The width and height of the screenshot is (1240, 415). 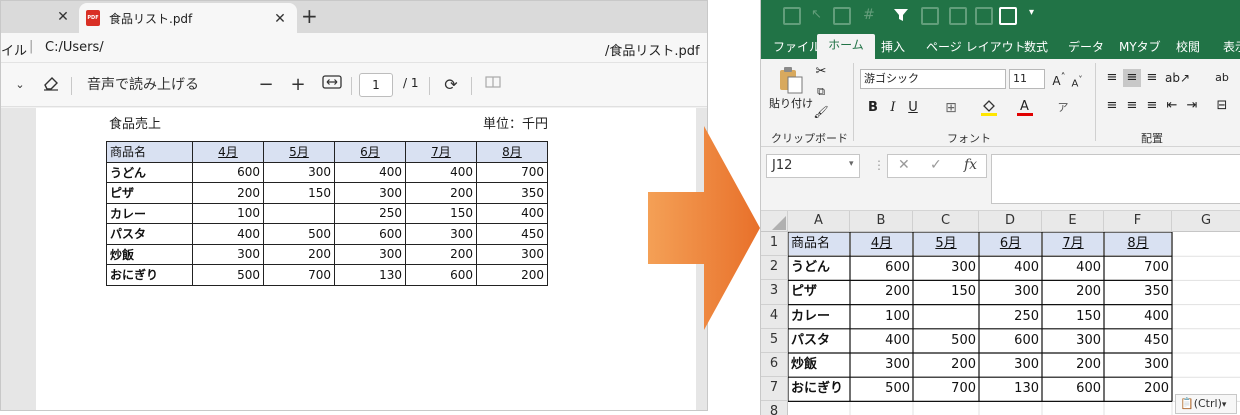 What do you see at coordinates (332, 85) in the screenshot?
I see `fit-width-icon` at bounding box center [332, 85].